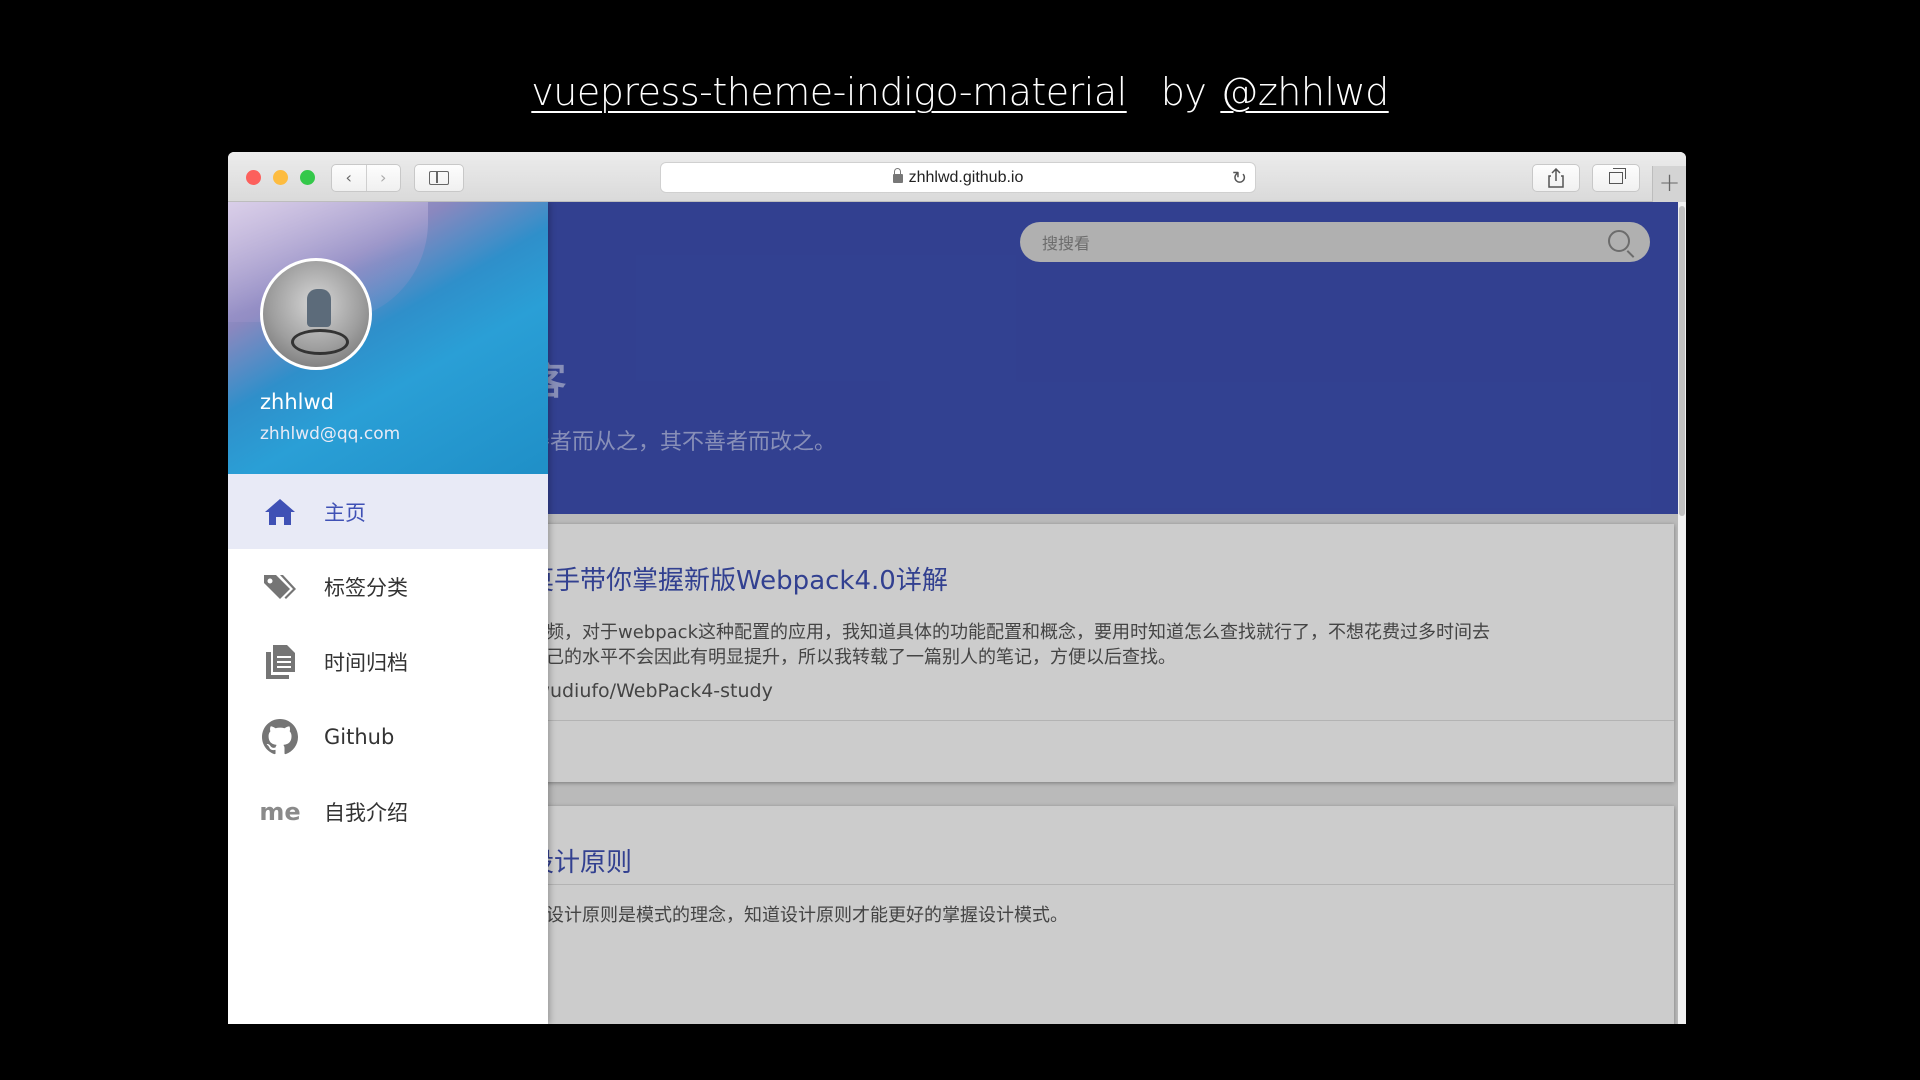 The image size is (1920, 1080). I want to click on fullscreen-window-button, so click(307, 177).